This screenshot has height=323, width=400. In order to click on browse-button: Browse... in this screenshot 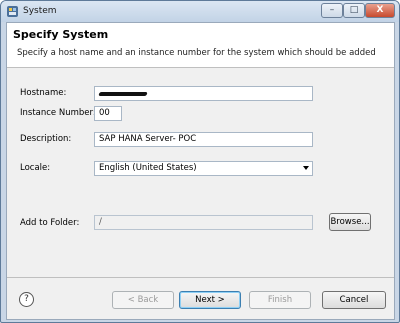, I will do `click(350, 222)`.